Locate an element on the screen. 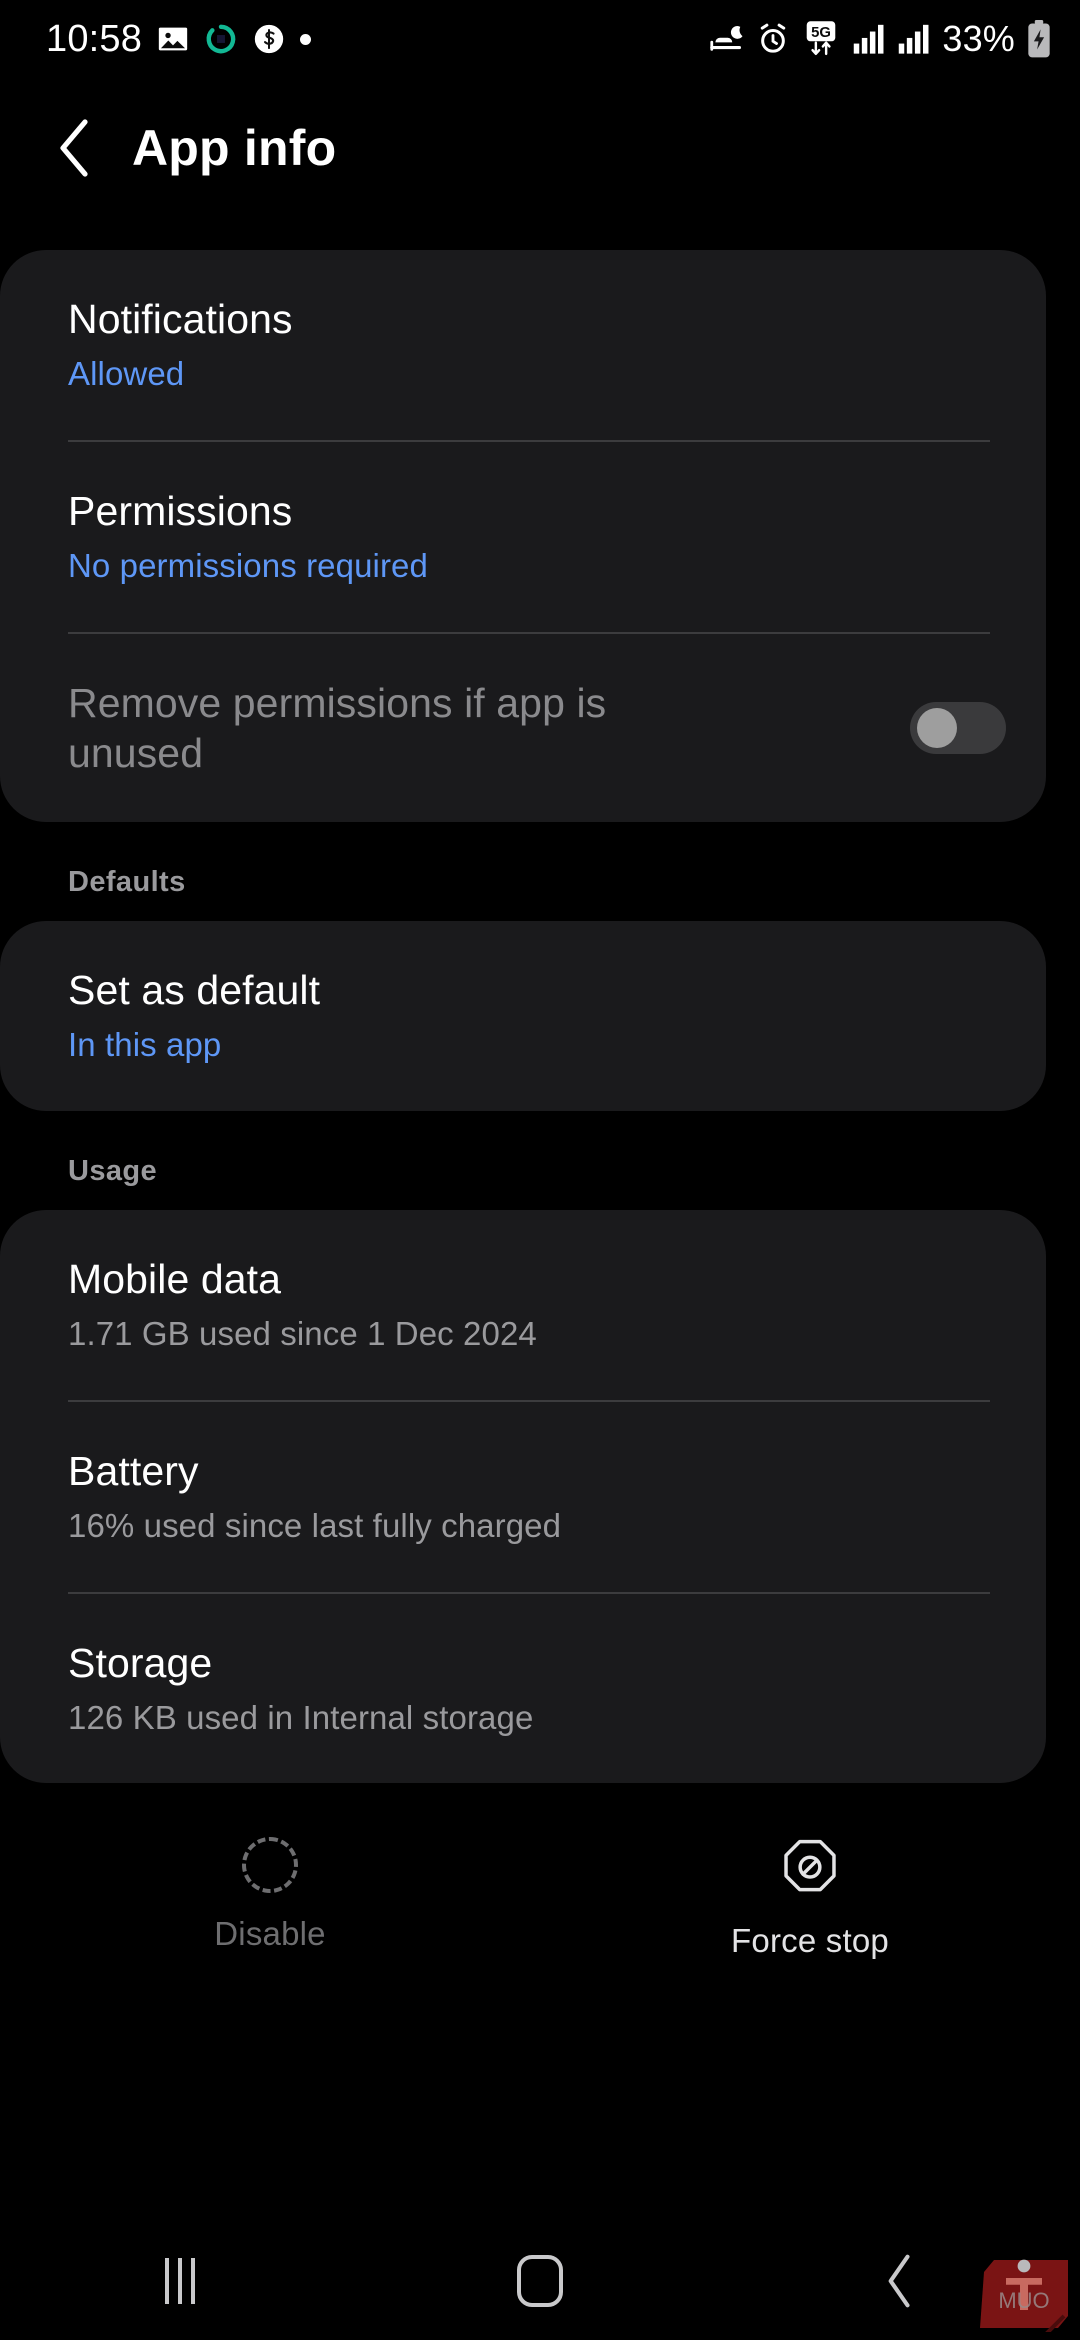  row-title: Permissions is located at coordinates (180, 510).